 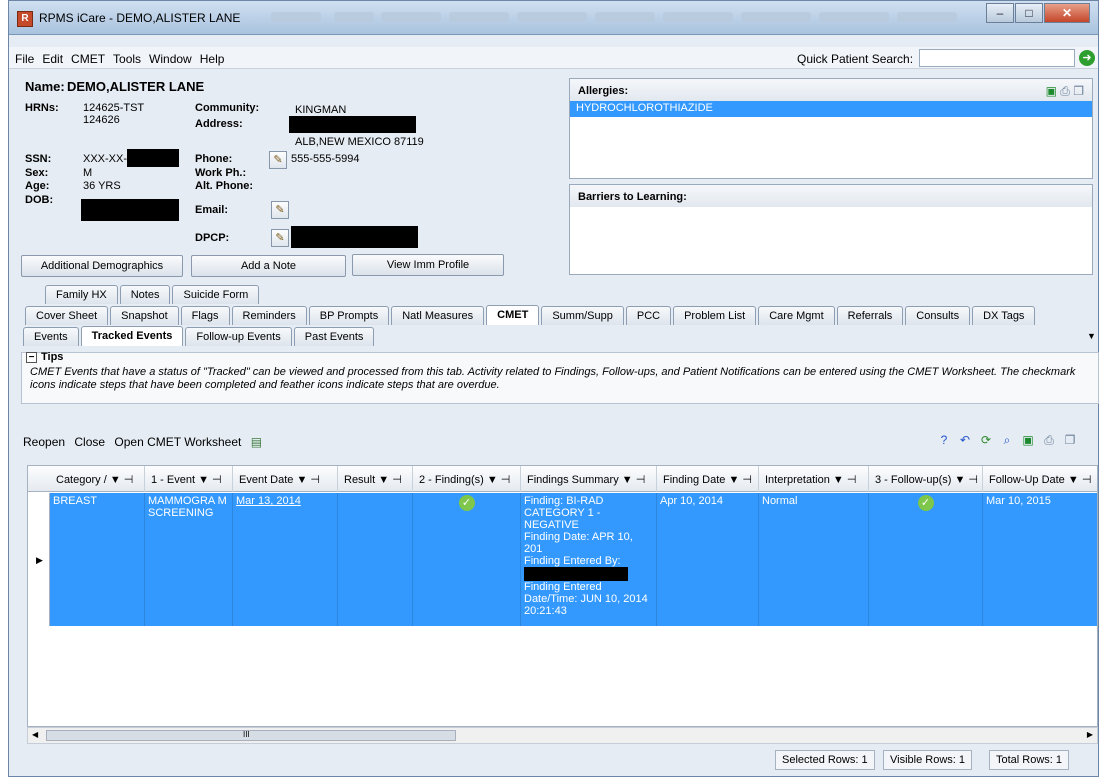 I want to click on tab-family-hx: Family HX, so click(x=81, y=294).